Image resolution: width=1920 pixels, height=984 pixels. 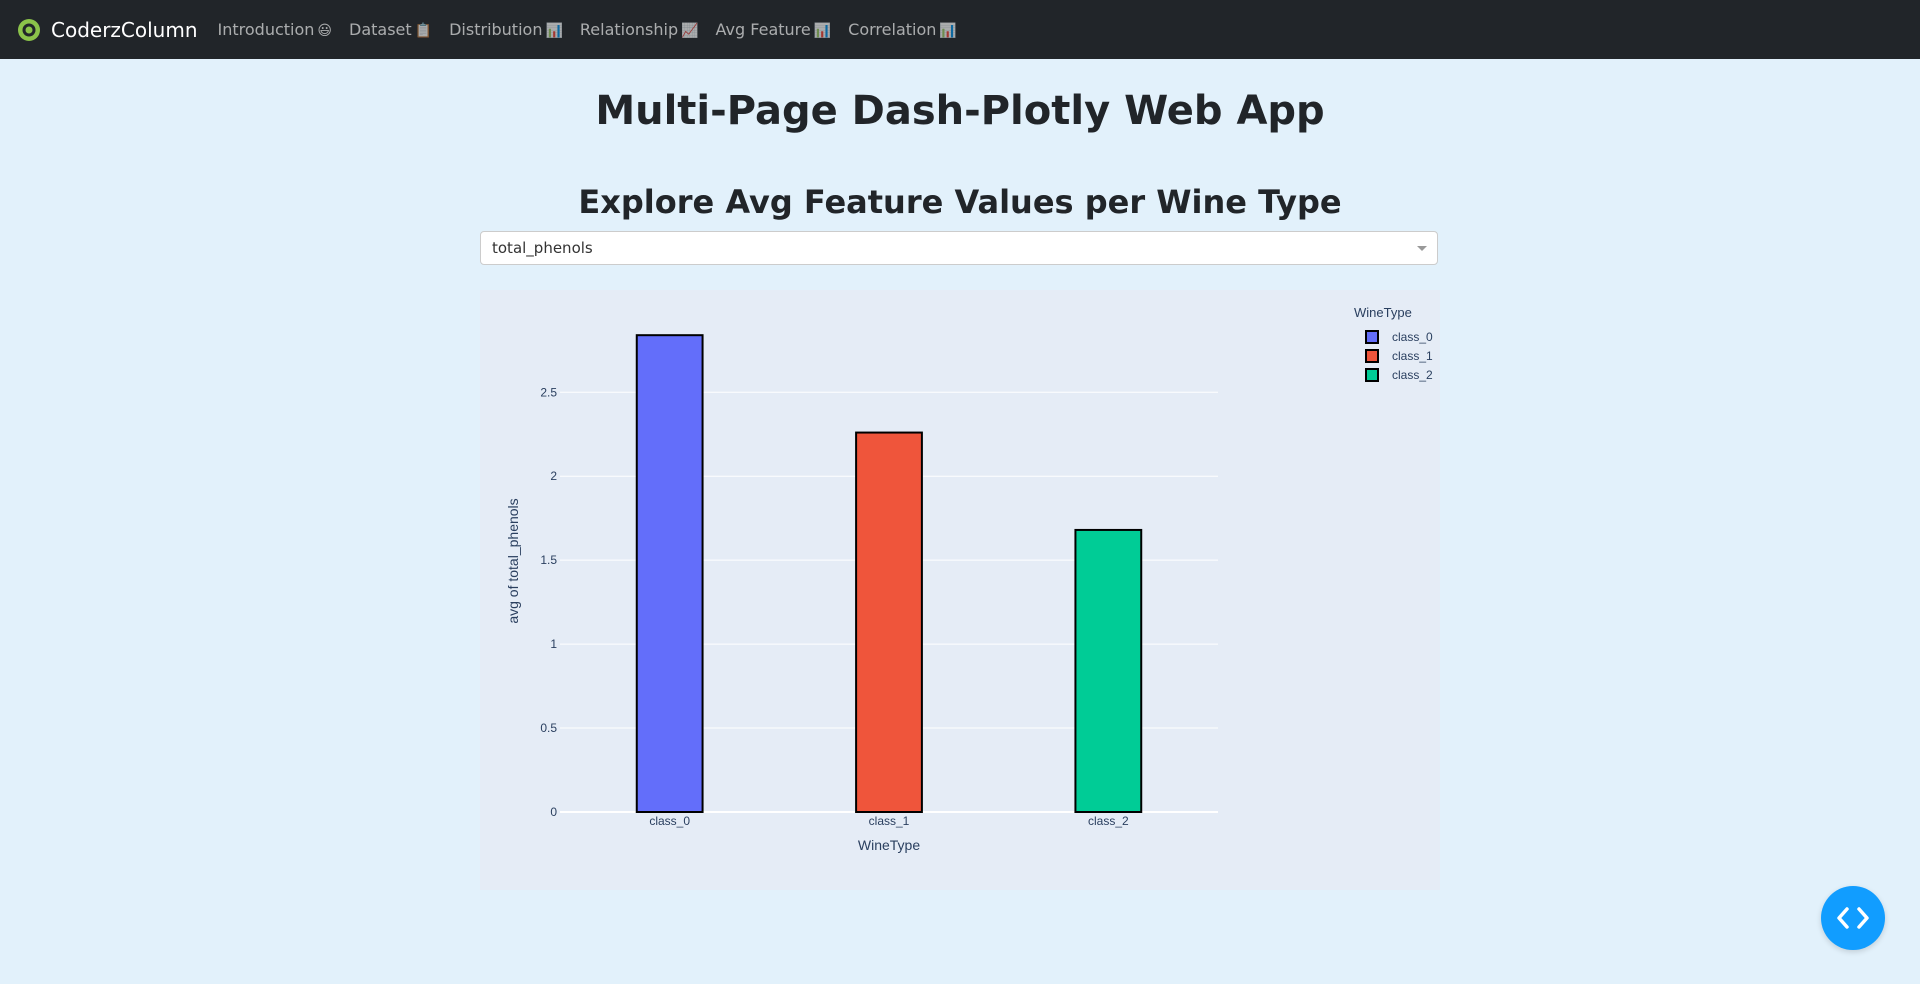 I want to click on nav-item-label: Introduction, so click(x=266, y=29).